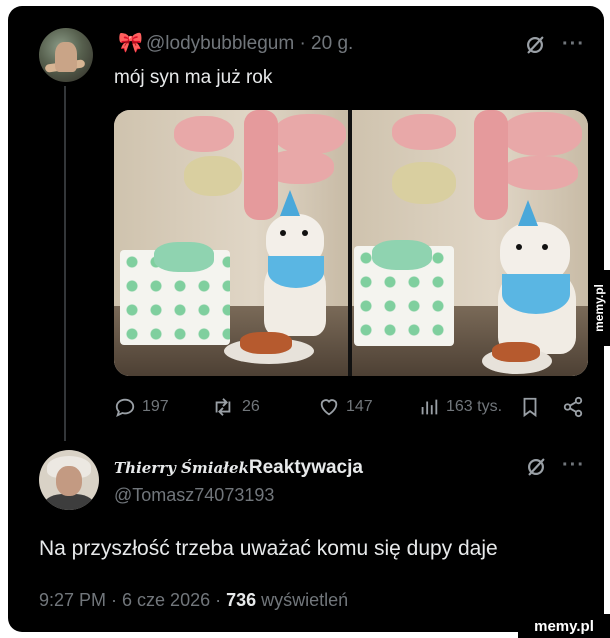  Describe the element at coordinates (223, 407) in the screenshot. I see `retweet-icon` at that location.